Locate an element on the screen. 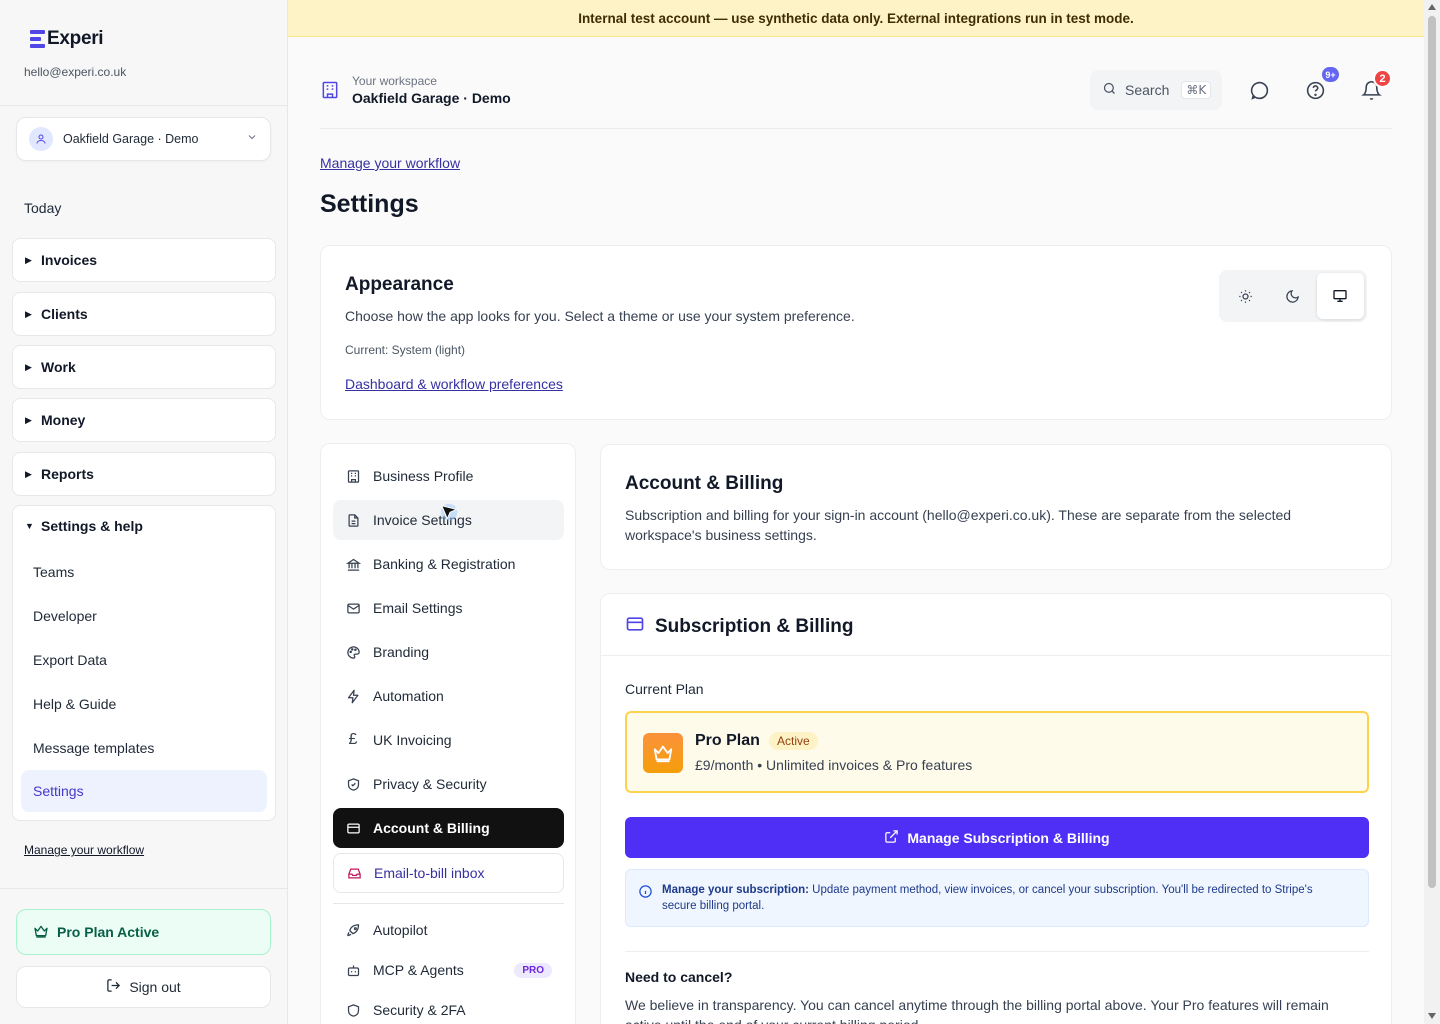  pro-status-label: Pro Plan Active is located at coordinates (108, 932).